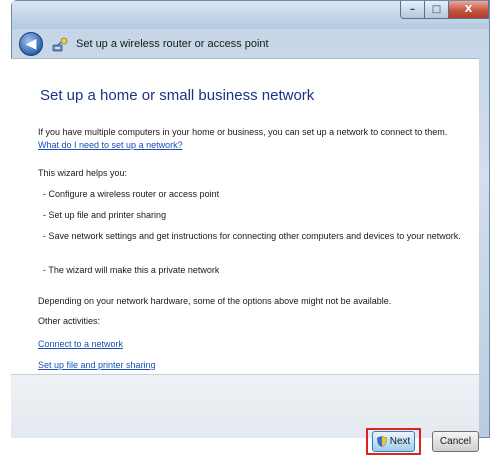  Describe the element at coordinates (177, 95) in the screenshot. I see `page-heading: Set up a home or small business network` at that location.